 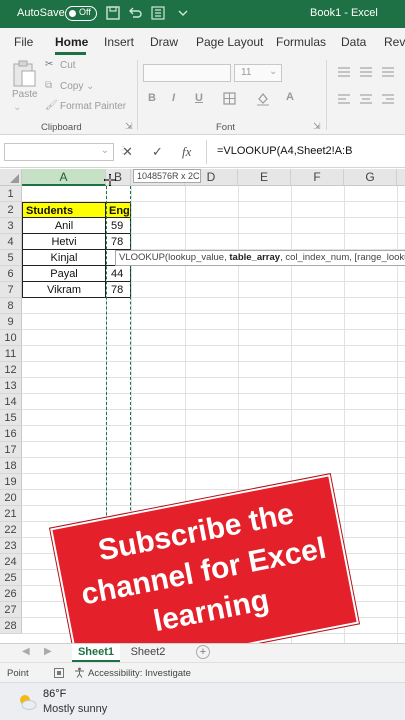 I want to click on row-header: 23, so click(x=11, y=546).